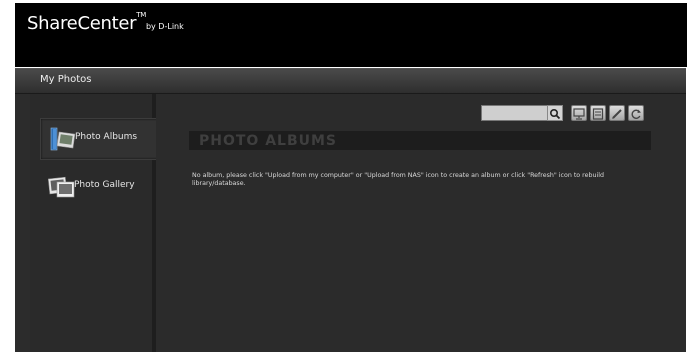 Image resolution: width=695 pixels, height=352 pixels. What do you see at coordinates (63, 139) in the screenshot?
I see `photo-albums-icon` at bounding box center [63, 139].